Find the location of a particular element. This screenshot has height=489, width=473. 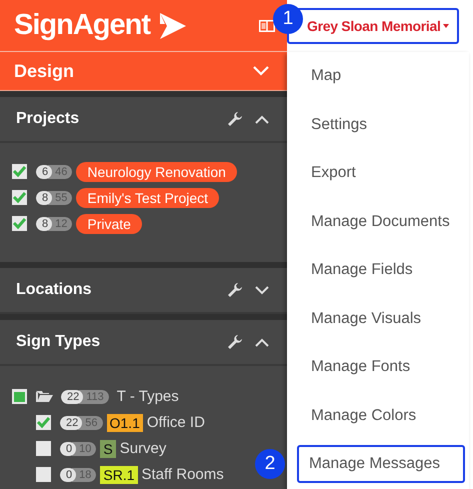

menu-item: Map is located at coordinates (384, 76).